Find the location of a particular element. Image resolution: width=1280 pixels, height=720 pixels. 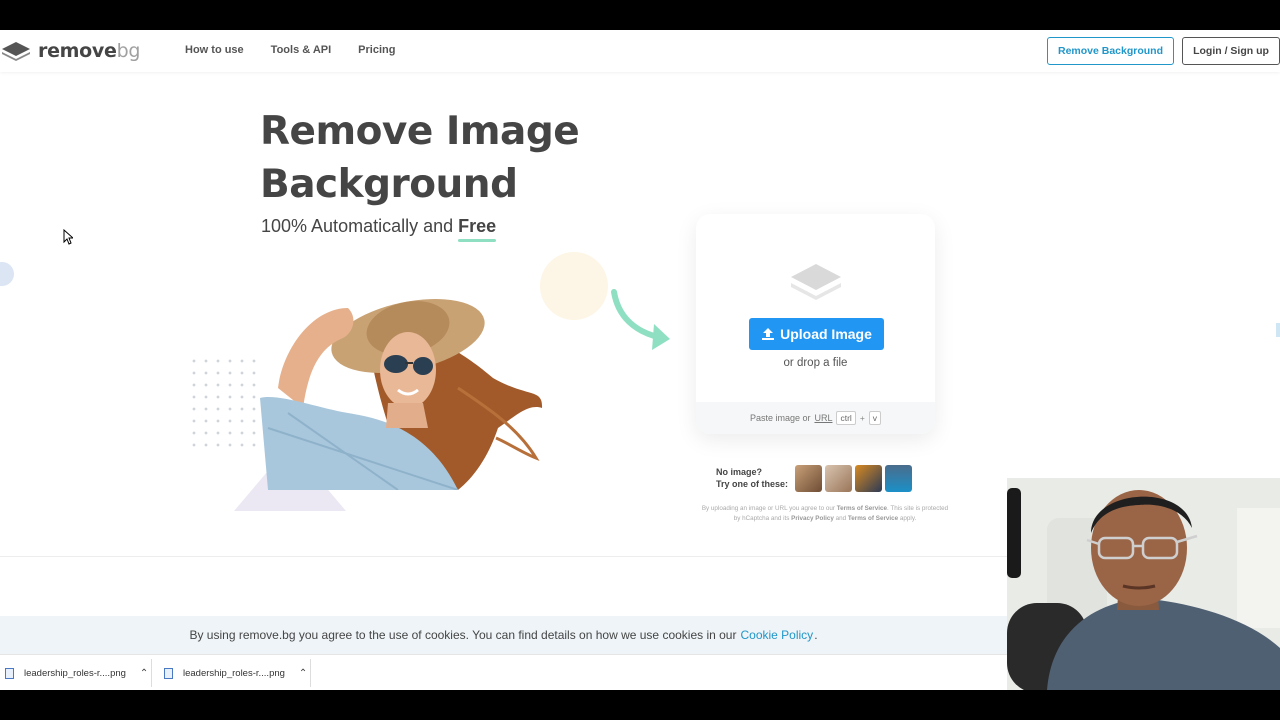

paste-bar: Paste image or URL ctrl + v is located at coordinates (815, 418).